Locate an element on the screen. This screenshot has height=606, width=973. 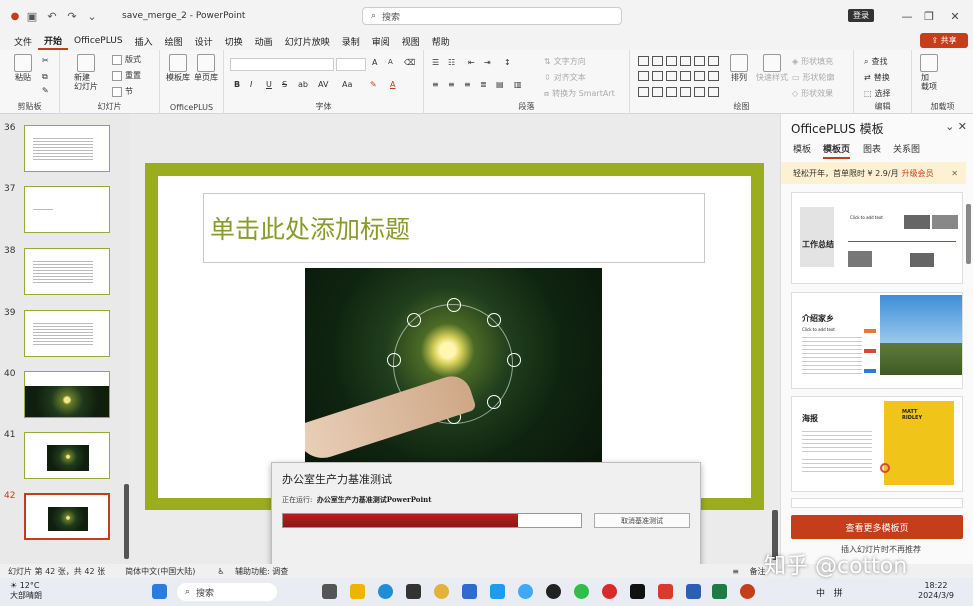
notes-button: ≡ 备注 is located at coordinates (744, 571).